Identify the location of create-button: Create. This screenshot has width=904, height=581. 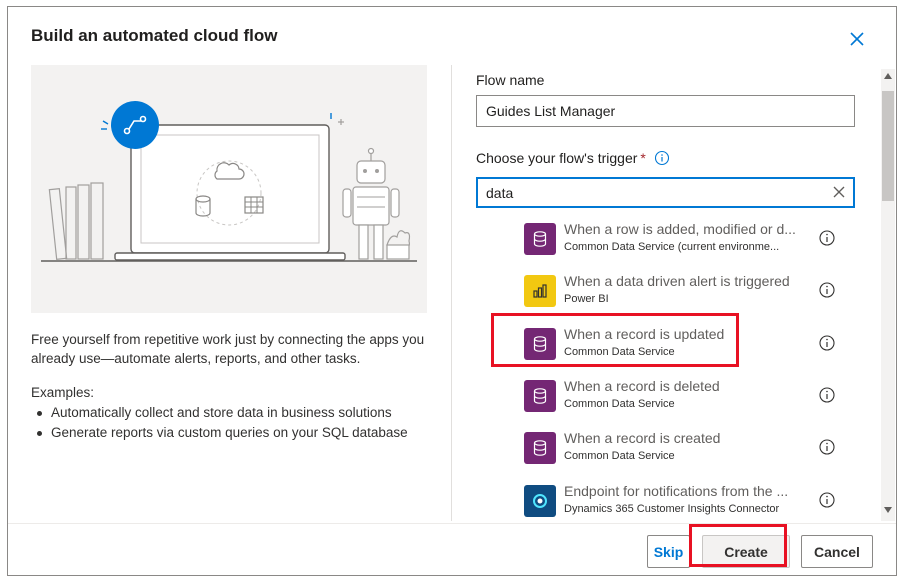
(746, 551).